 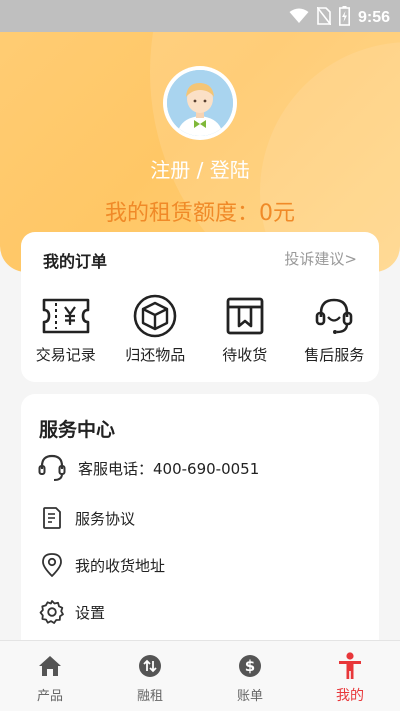 I want to click on tab-label: 我的, so click(x=350, y=696).